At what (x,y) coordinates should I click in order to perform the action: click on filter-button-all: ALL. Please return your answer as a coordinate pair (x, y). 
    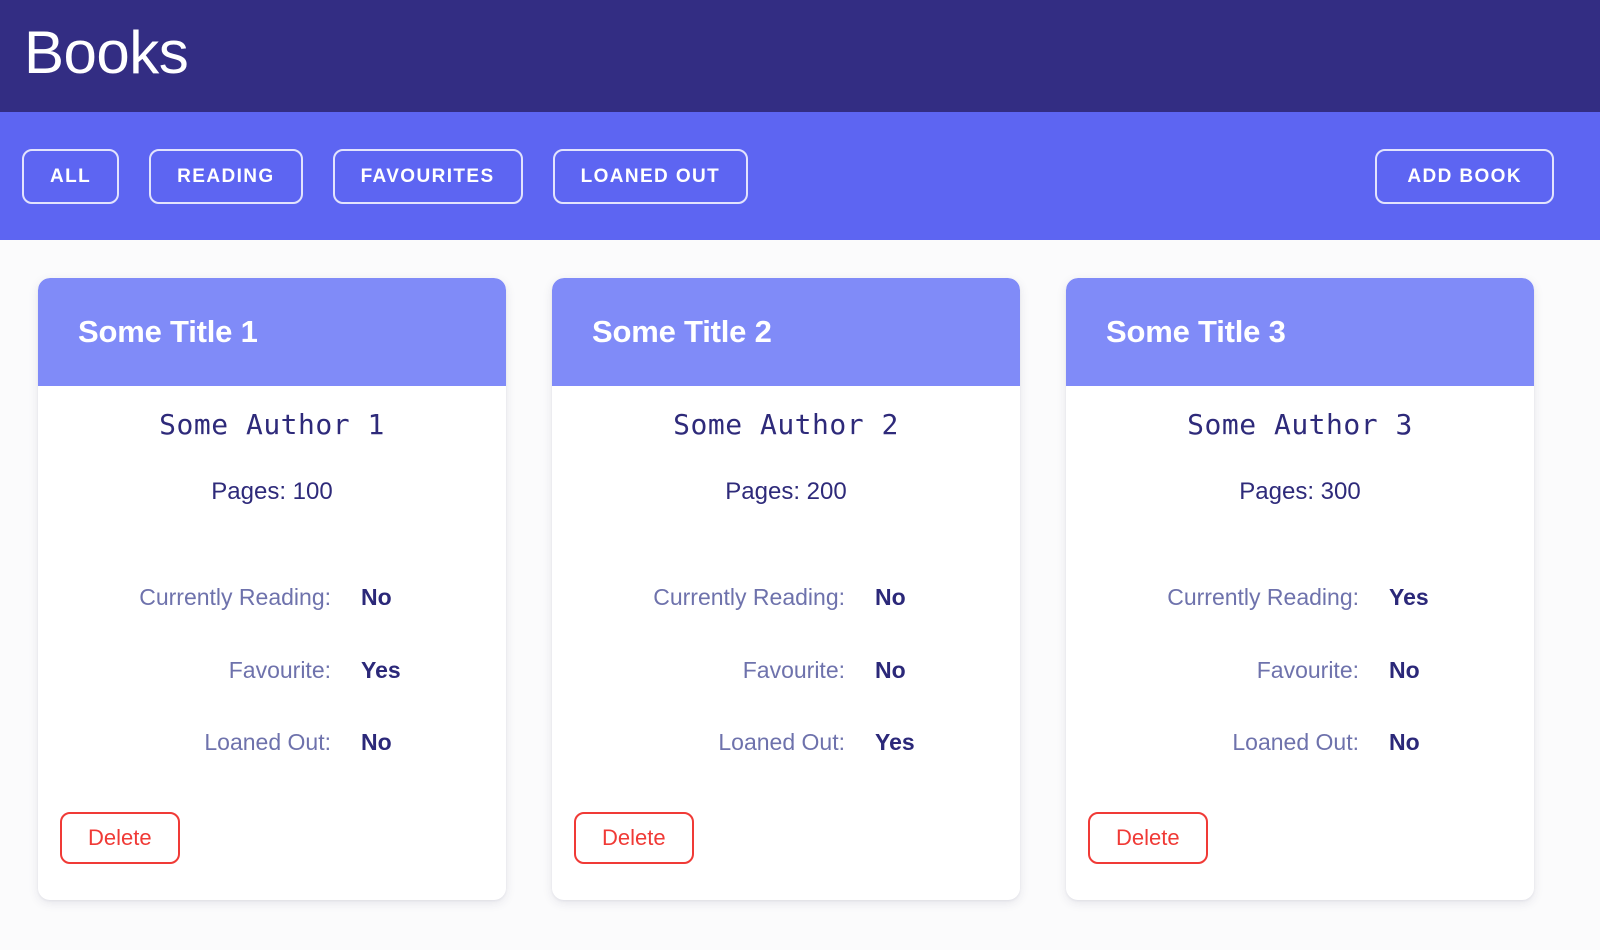
    Looking at the image, I should click on (71, 176).